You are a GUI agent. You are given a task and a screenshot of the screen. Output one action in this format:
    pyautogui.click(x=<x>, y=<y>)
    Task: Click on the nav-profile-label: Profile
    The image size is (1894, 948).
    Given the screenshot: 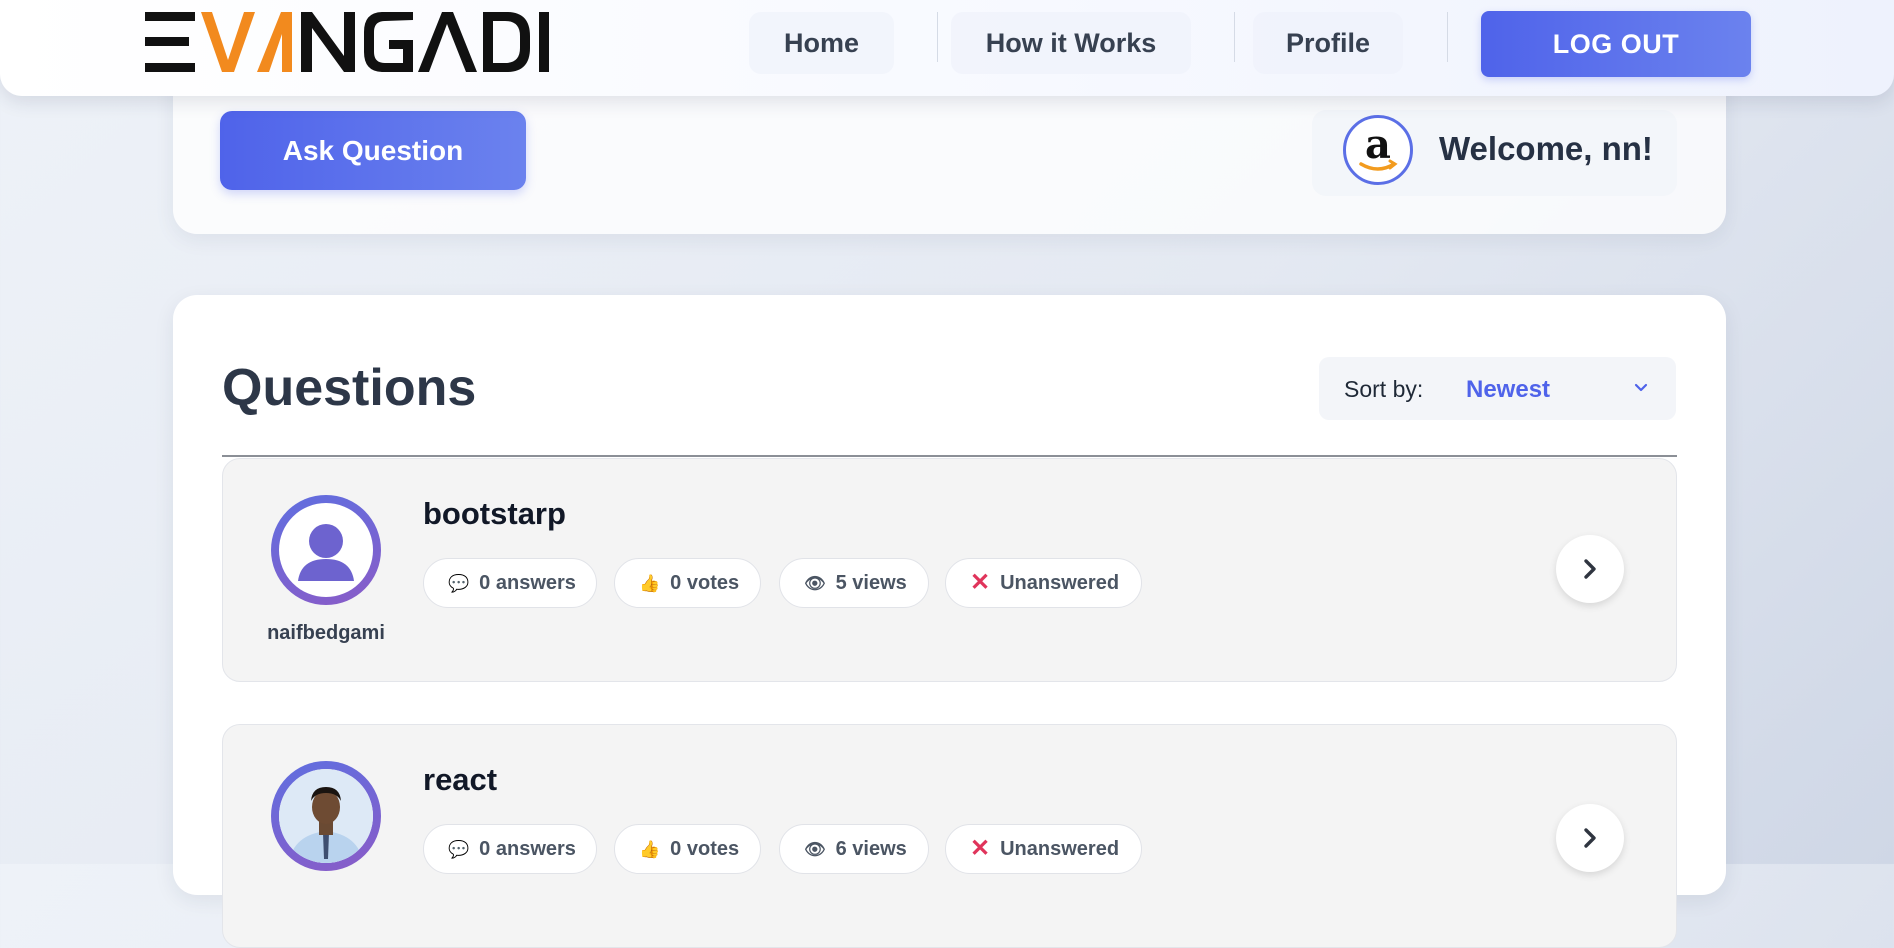 What is the action you would take?
    pyautogui.click(x=1328, y=42)
    